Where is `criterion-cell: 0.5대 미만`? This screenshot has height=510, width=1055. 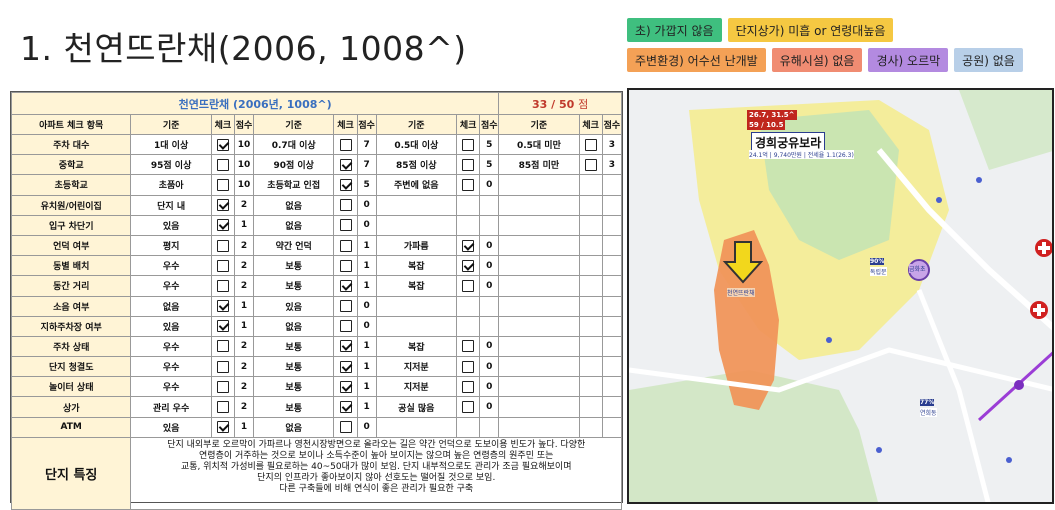
criterion-cell: 0.5대 미만 is located at coordinates (539, 144).